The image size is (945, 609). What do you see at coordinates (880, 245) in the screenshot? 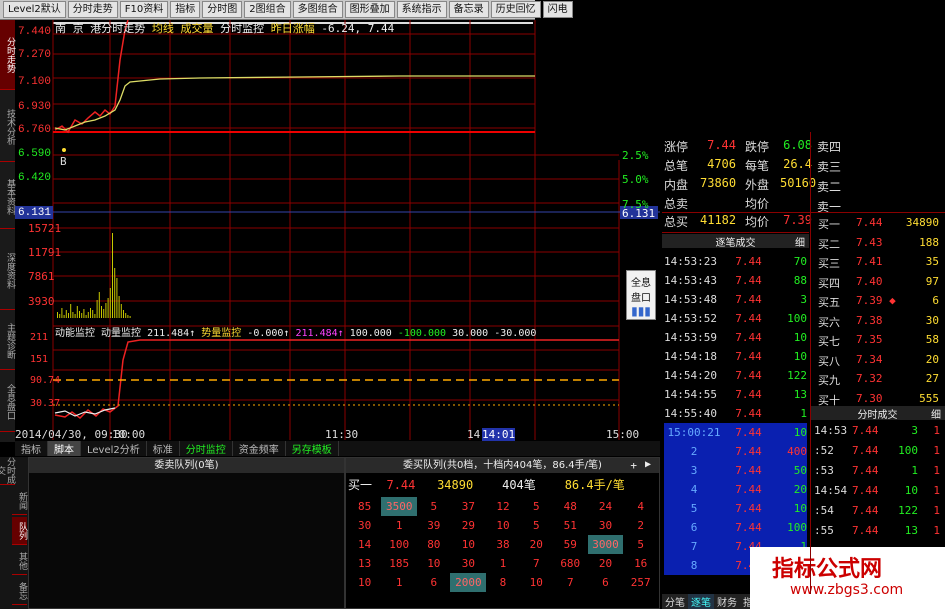
I see `buy-level-row: 买二 7.43 188` at bounding box center [880, 245].